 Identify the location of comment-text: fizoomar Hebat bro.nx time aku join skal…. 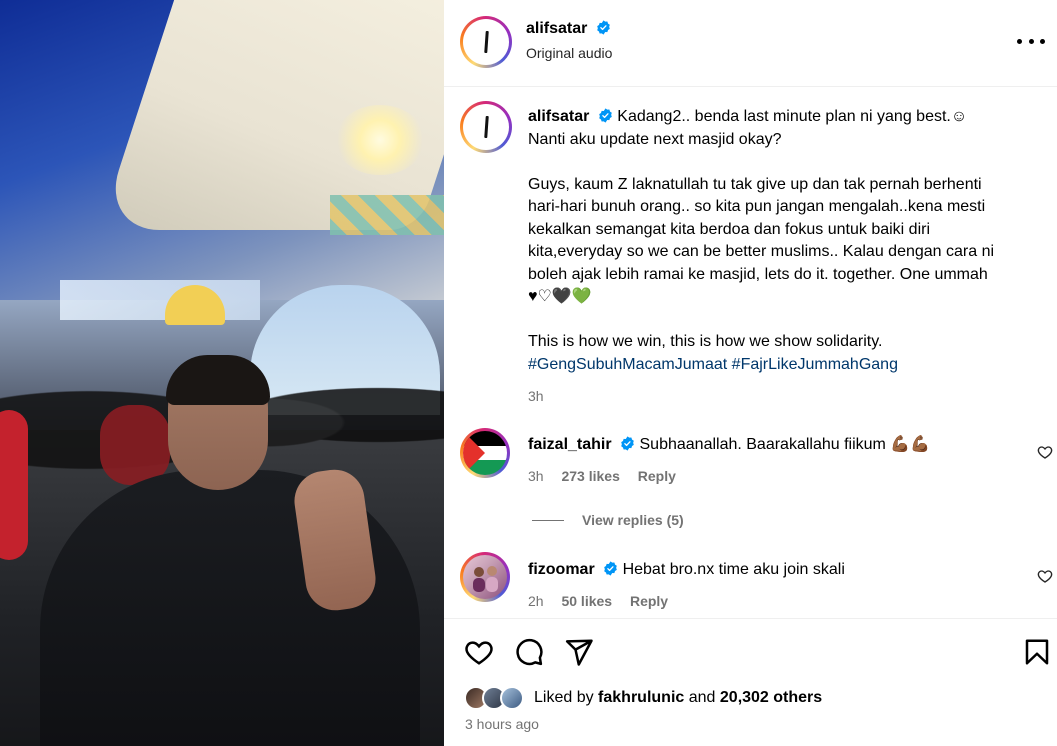
(686, 570).